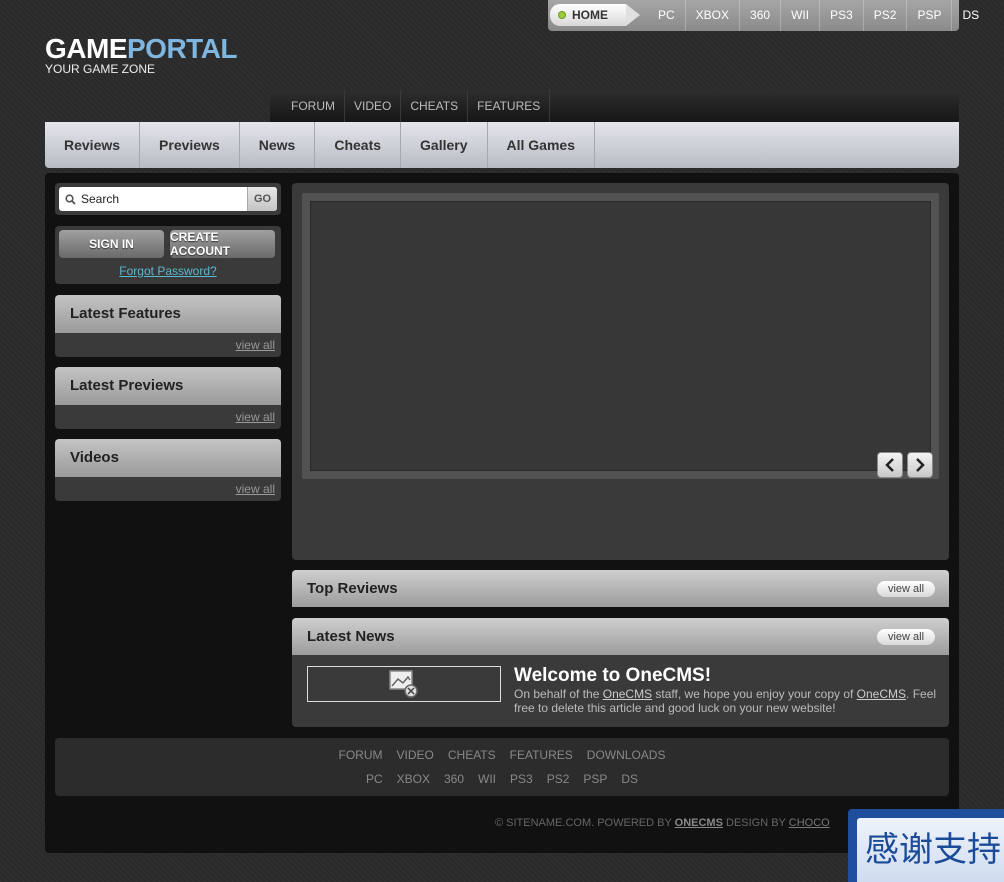 Image resolution: width=1004 pixels, height=882 pixels. What do you see at coordinates (352, 588) in the screenshot?
I see `section-title: Top Reviews` at bounding box center [352, 588].